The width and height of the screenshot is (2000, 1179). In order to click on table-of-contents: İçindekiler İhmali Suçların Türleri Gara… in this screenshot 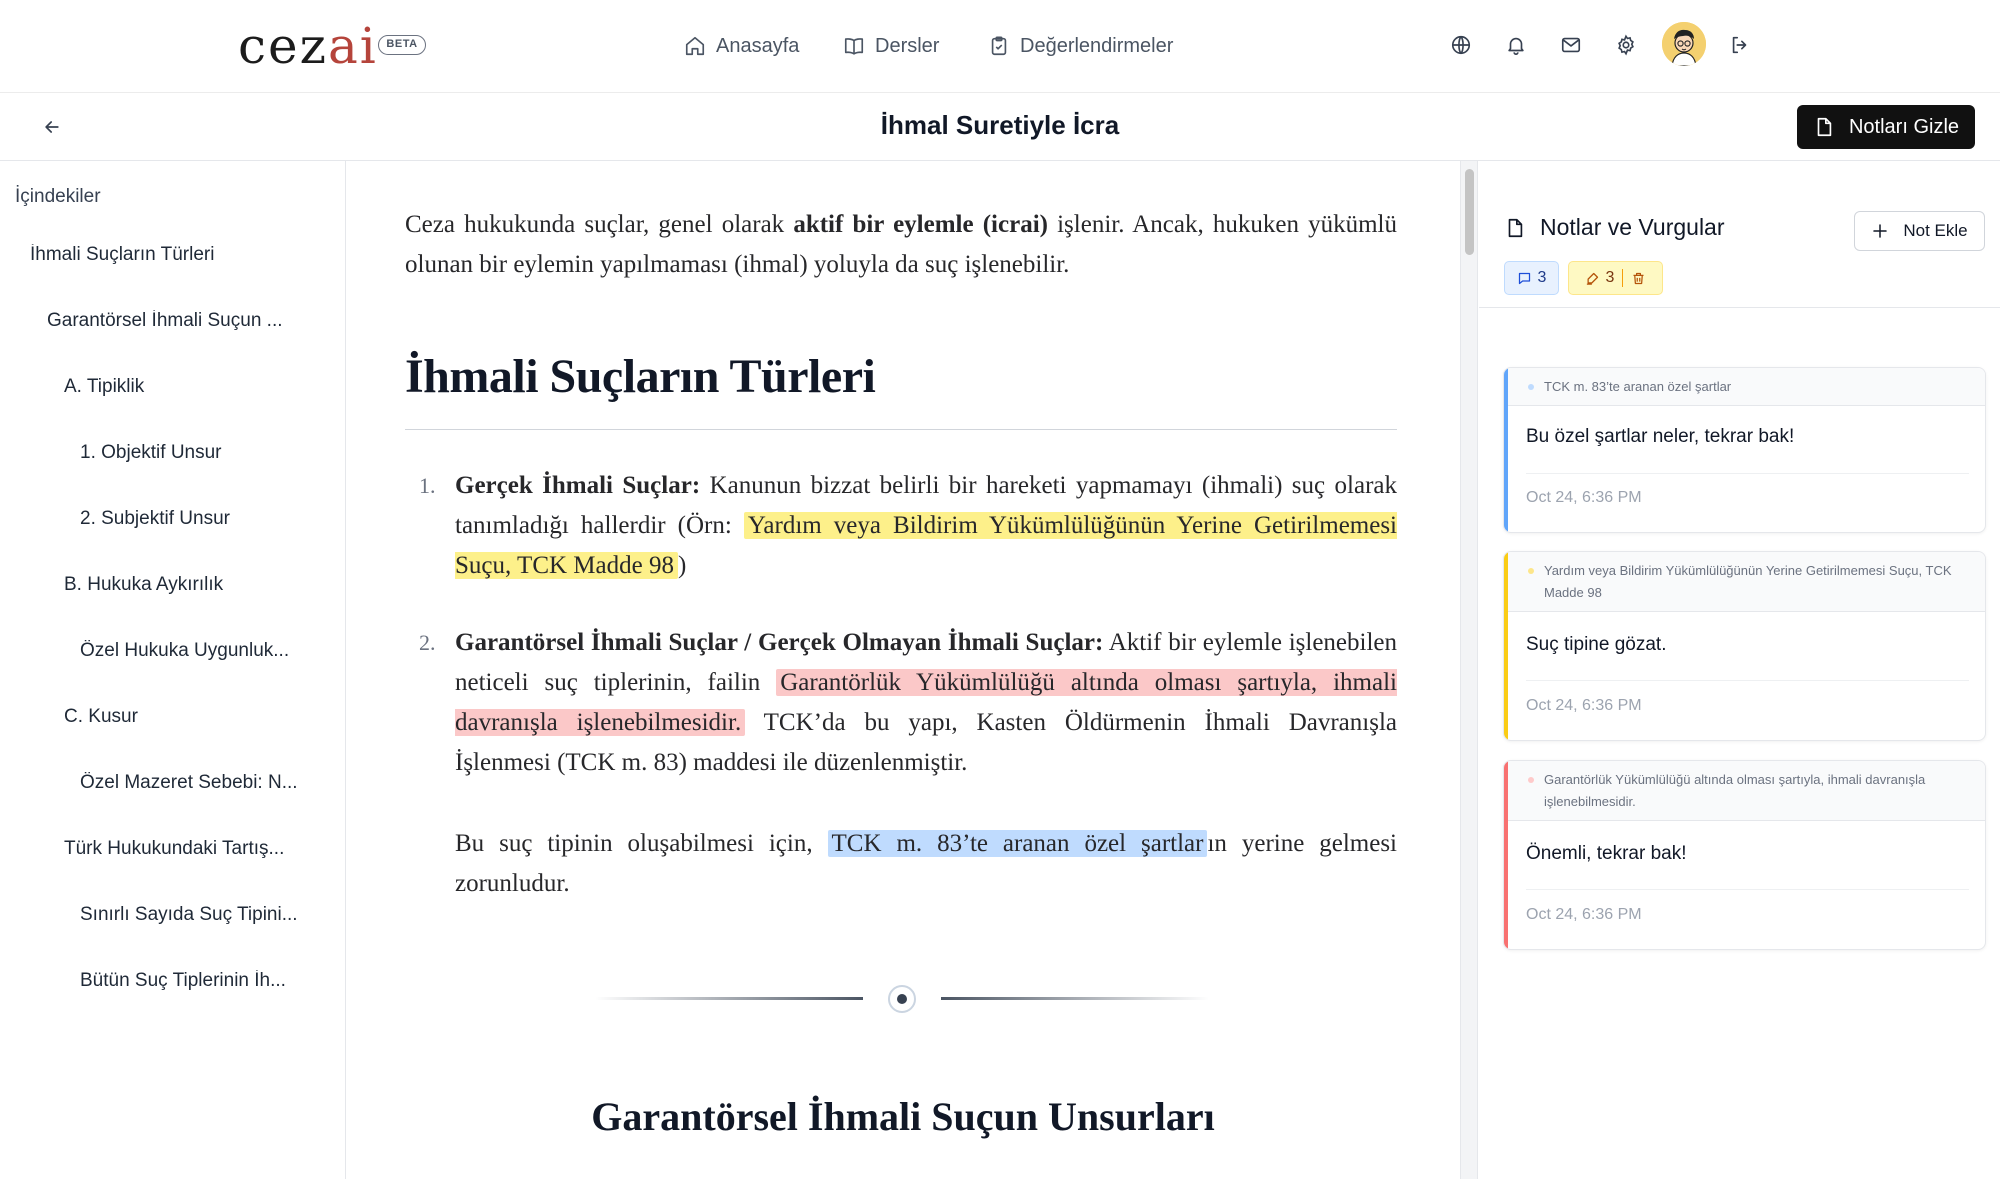, I will do `click(173, 670)`.